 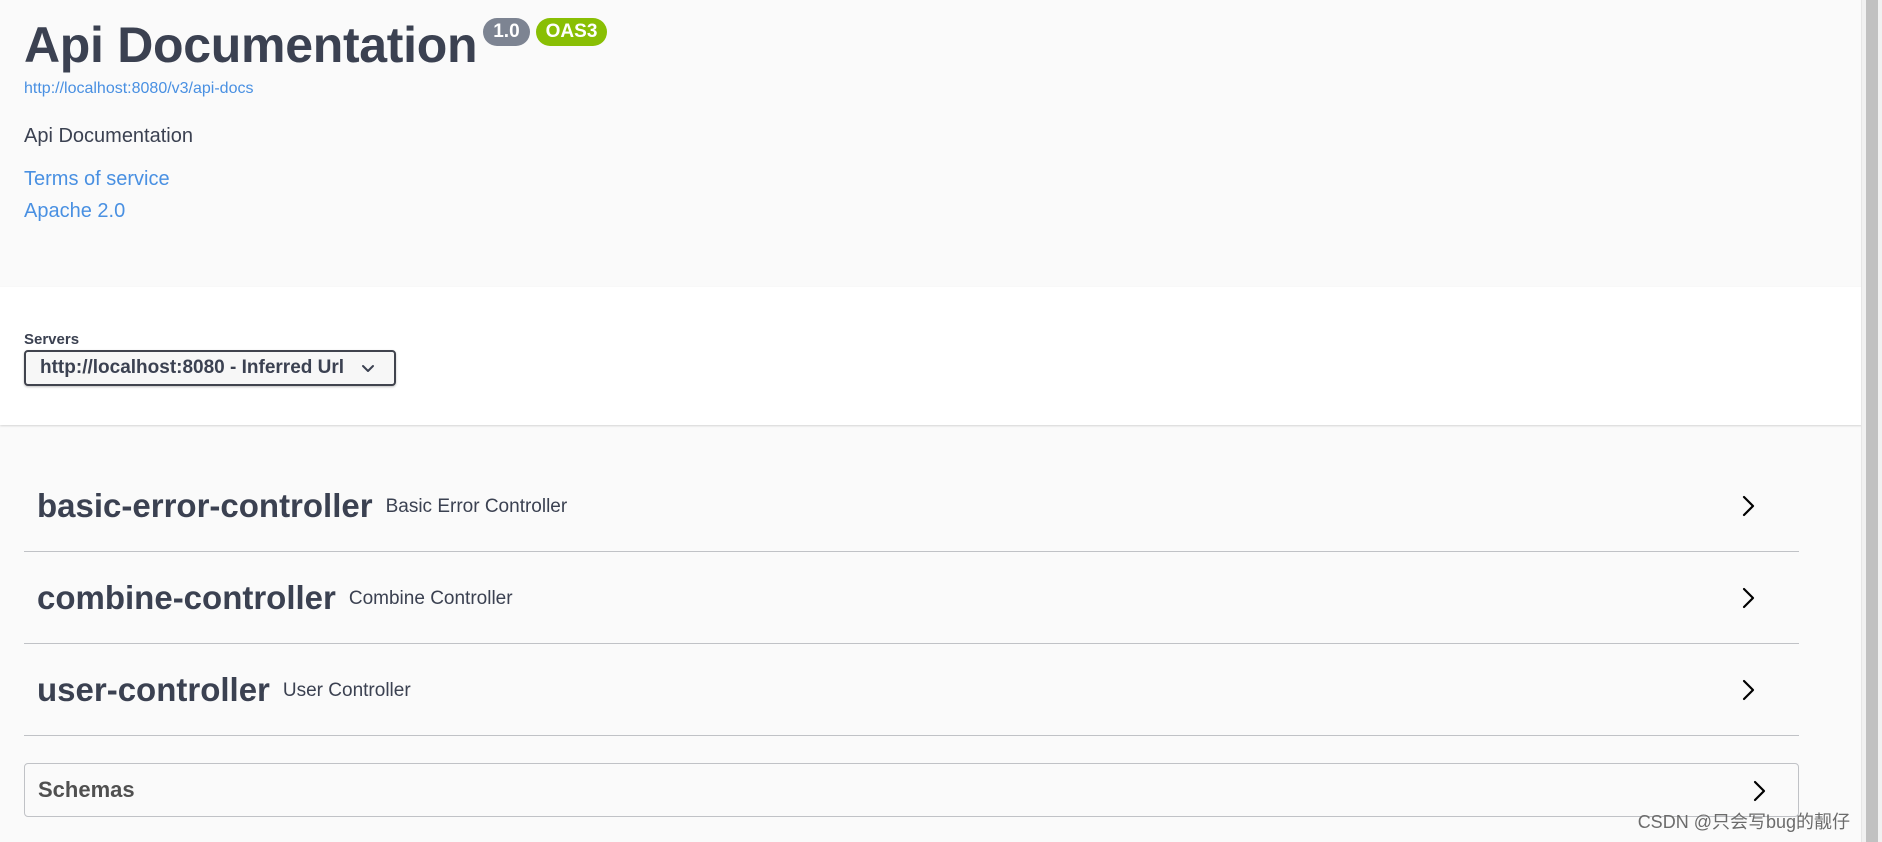 I want to click on tag-combine-controller: combine-controller Combine Controller, so click(x=911, y=598).